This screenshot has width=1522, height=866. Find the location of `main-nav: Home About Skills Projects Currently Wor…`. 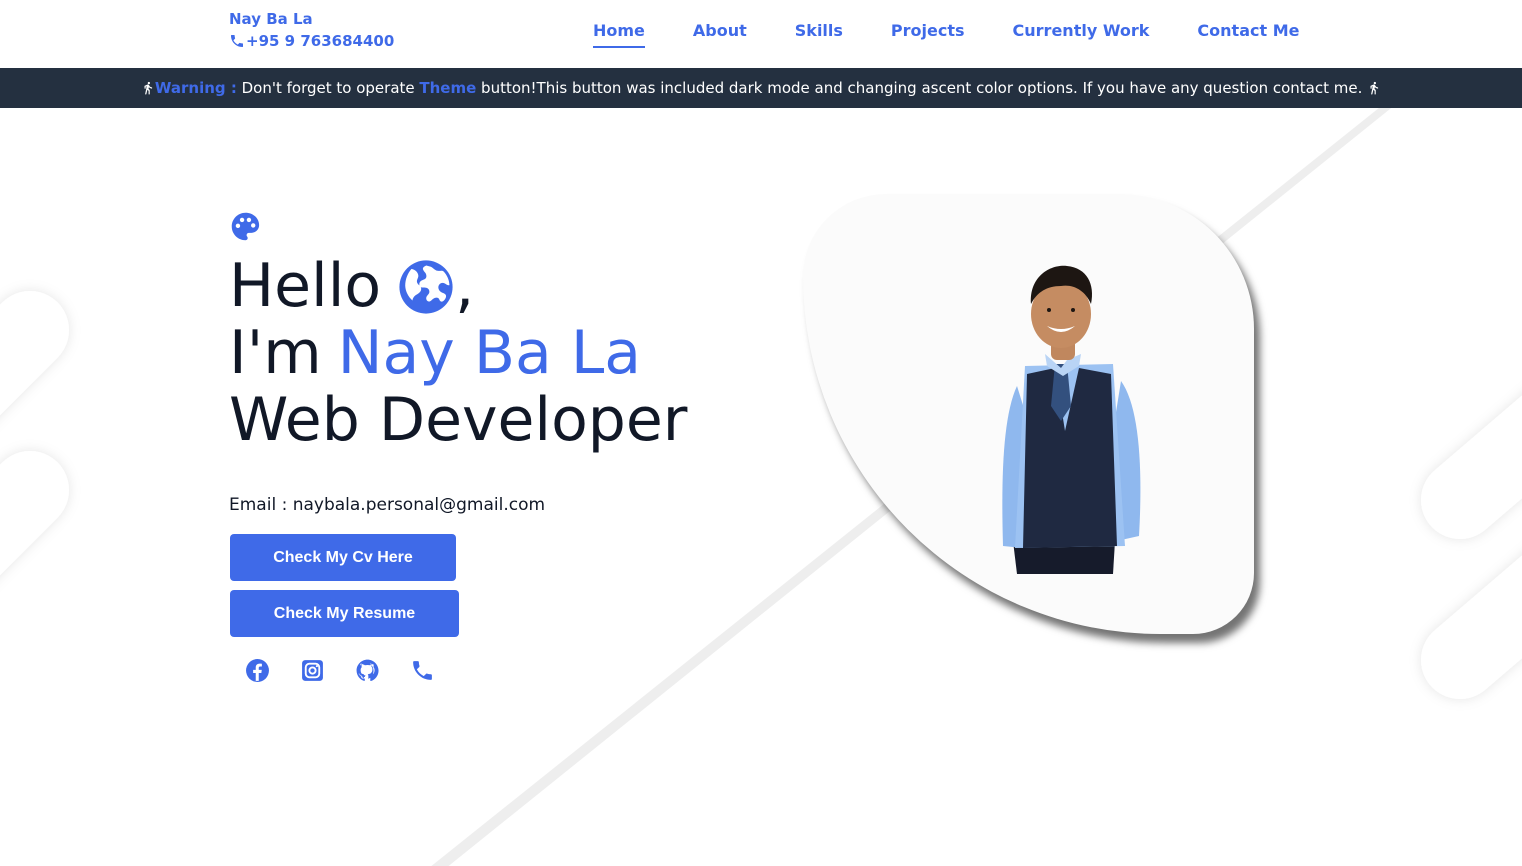

main-nav: Home About Skills Projects Currently Wor… is located at coordinates (946, 34).